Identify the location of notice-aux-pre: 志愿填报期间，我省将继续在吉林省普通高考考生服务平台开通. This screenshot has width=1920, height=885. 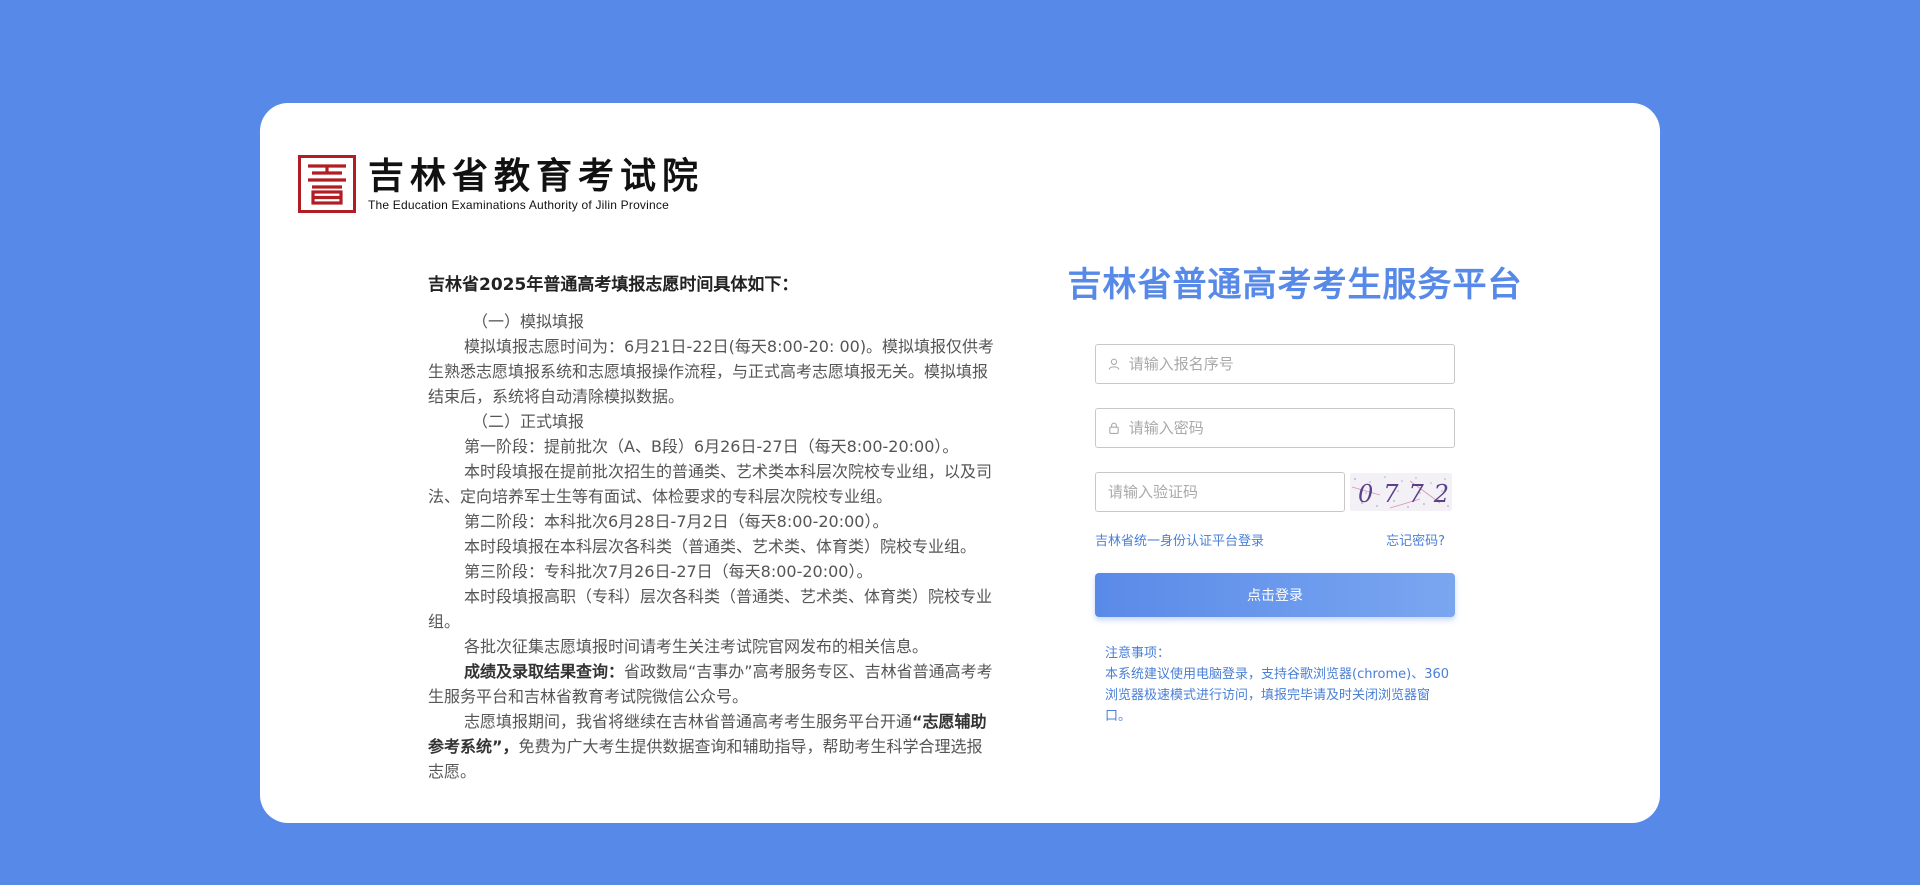
(688, 721).